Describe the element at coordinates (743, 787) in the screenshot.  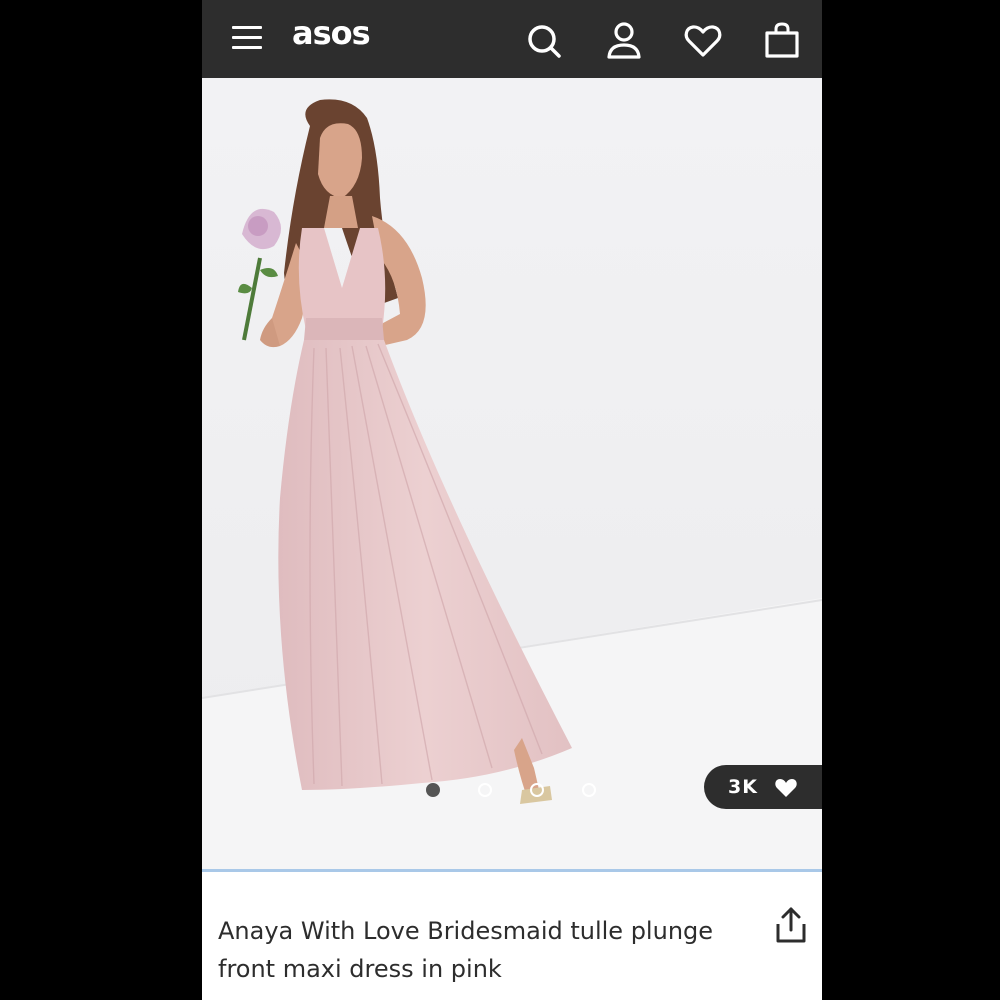
I see `saved-count: 3K` at that location.